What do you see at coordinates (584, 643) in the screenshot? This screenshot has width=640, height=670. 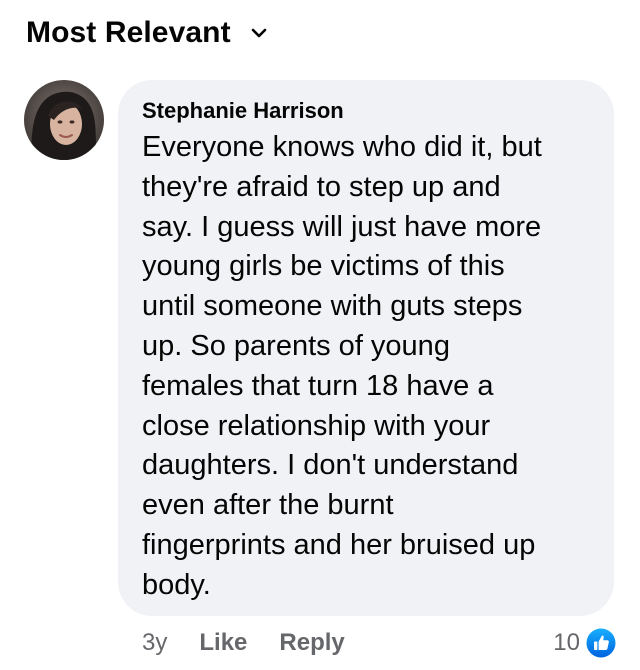 I see `reaction-summary: 10` at bounding box center [584, 643].